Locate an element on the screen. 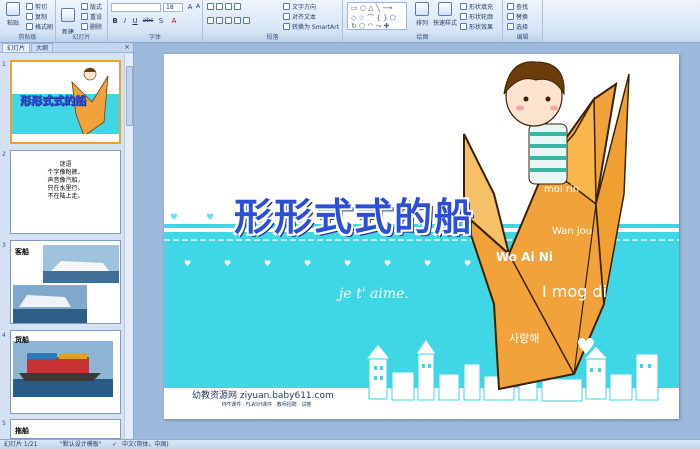  tab-outline: 大纲 is located at coordinates (42, 47).